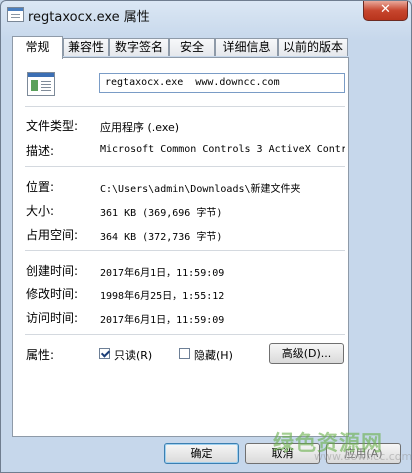 The image size is (412, 473). I want to click on modified-value: 1998年6月25日，1:55:12, so click(162, 296).